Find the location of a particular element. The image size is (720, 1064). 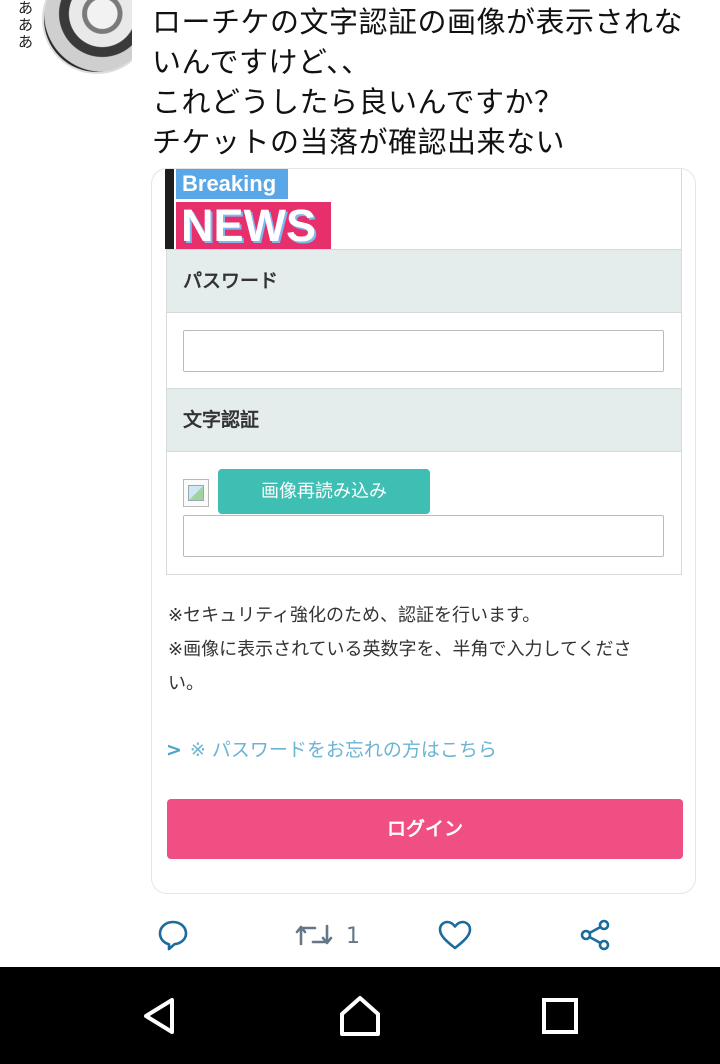

forgot-password-link: > ※ パスワードをお忘れの方はこちら is located at coordinates (331, 750).